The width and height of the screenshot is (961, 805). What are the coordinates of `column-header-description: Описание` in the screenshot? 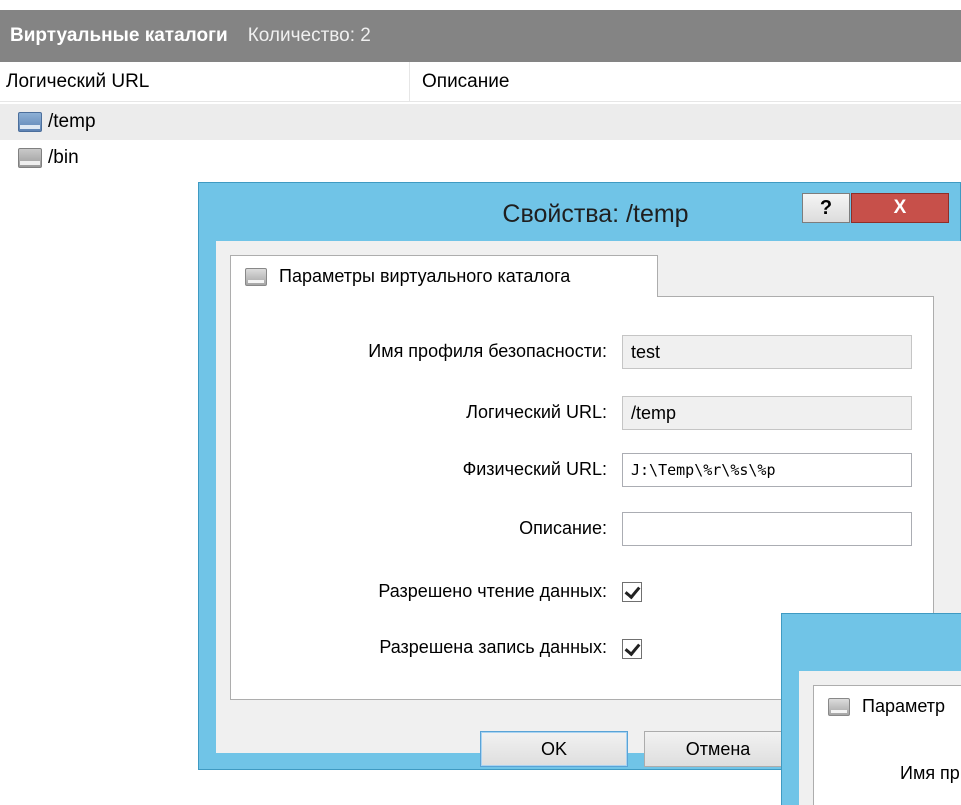 It's located at (459, 82).